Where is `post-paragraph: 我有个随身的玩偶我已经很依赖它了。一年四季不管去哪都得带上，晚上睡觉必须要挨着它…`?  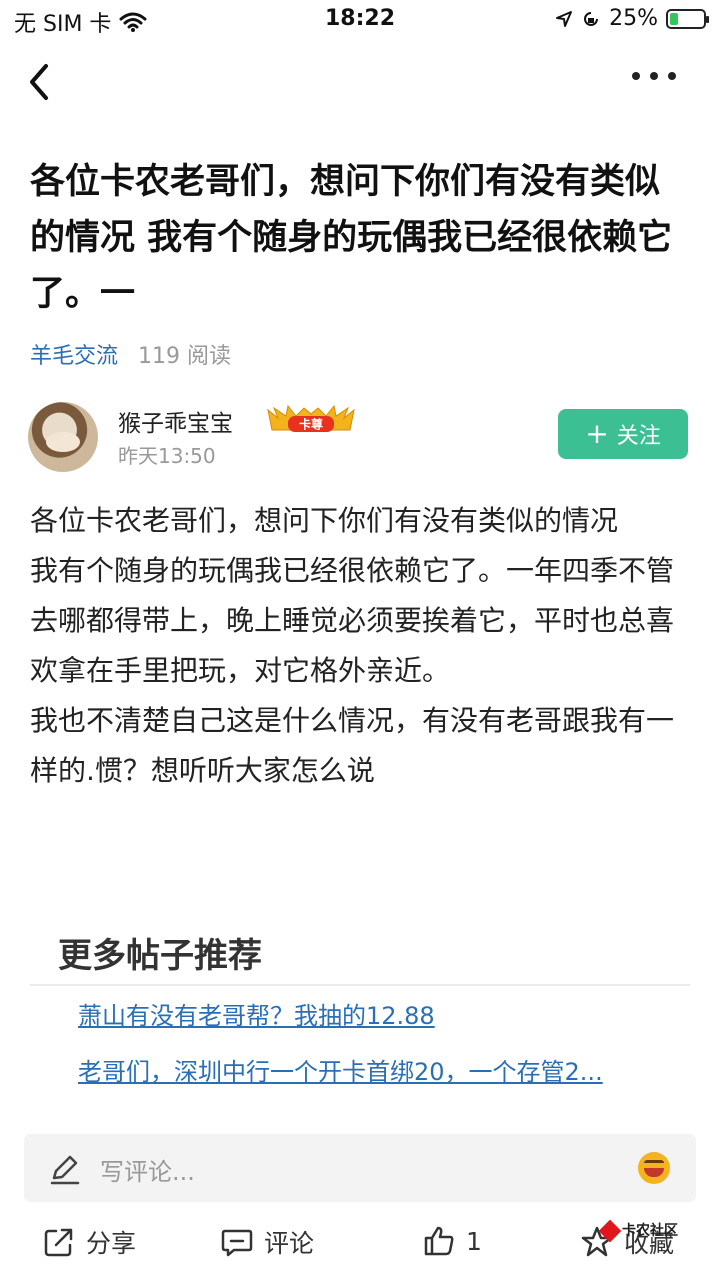
post-paragraph: 我有个随身的玩偶我已经很依赖它了。一年四季不管去哪都得带上，晚上睡觉必须要挨着它… is located at coordinates (352, 620).